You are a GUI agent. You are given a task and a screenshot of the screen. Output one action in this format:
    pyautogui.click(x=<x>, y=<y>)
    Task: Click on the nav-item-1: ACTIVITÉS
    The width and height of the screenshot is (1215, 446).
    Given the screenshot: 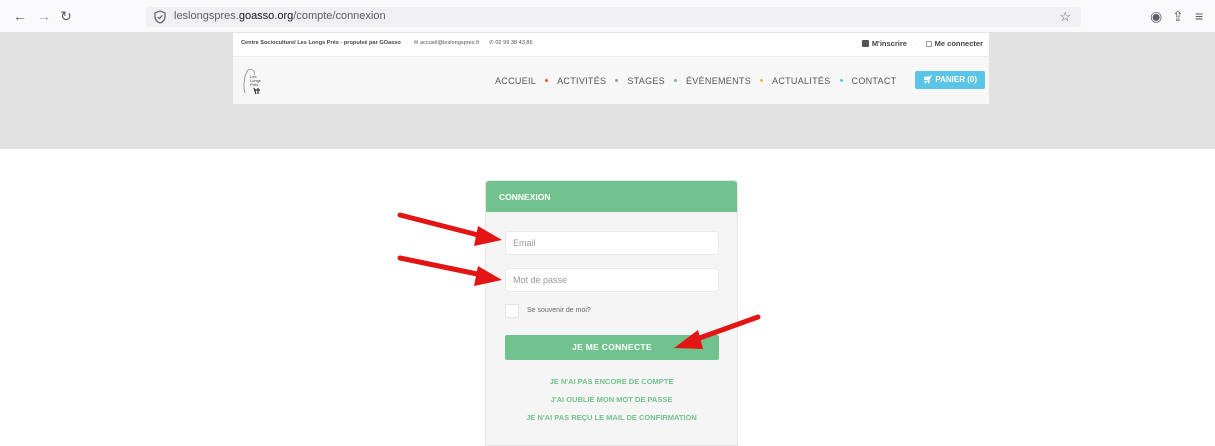 What is the action you would take?
    pyautogui.click(x=581, y=81)
    